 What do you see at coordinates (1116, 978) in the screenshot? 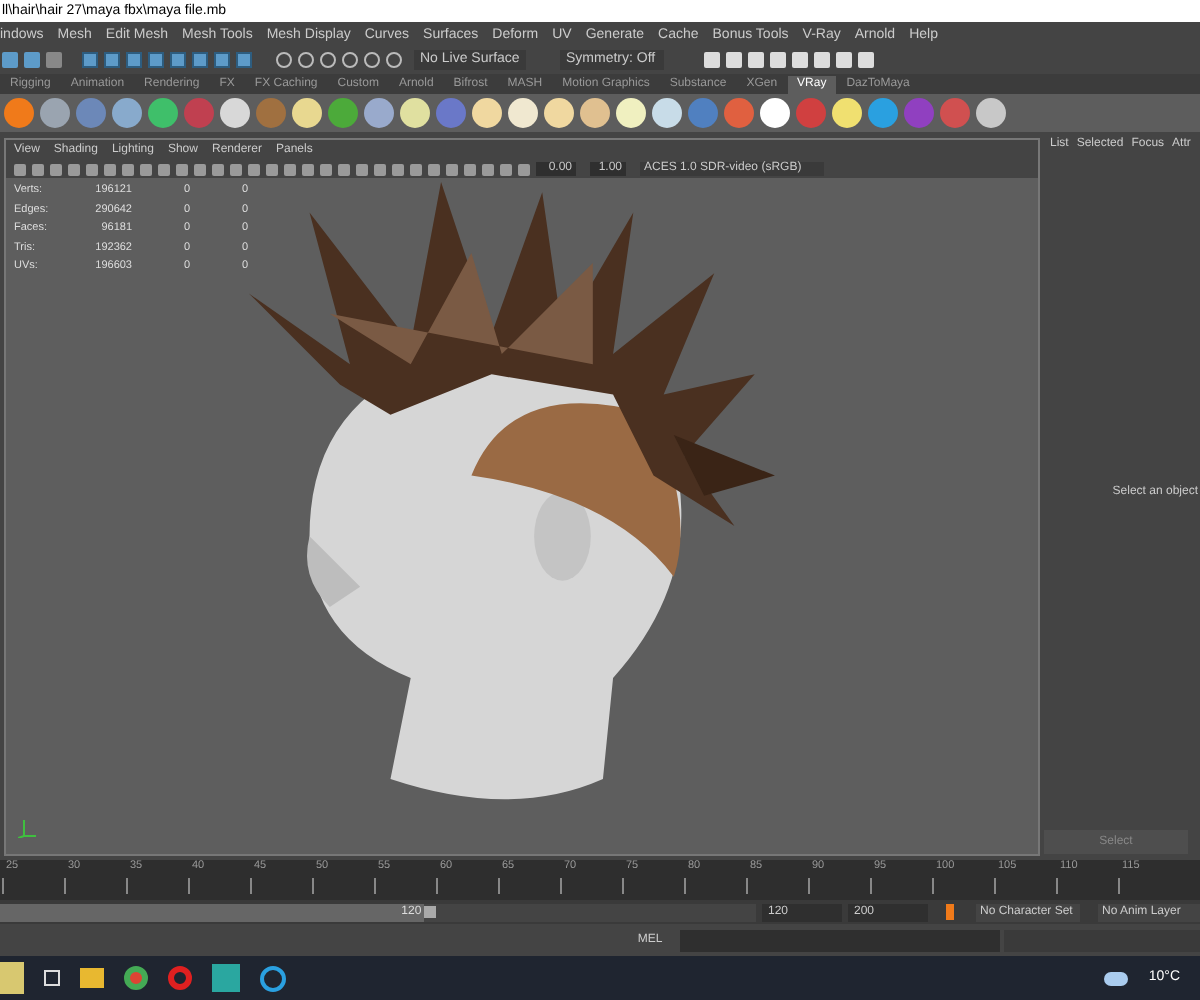
I see `cloud-icon` at bounding box center [1116, 978].